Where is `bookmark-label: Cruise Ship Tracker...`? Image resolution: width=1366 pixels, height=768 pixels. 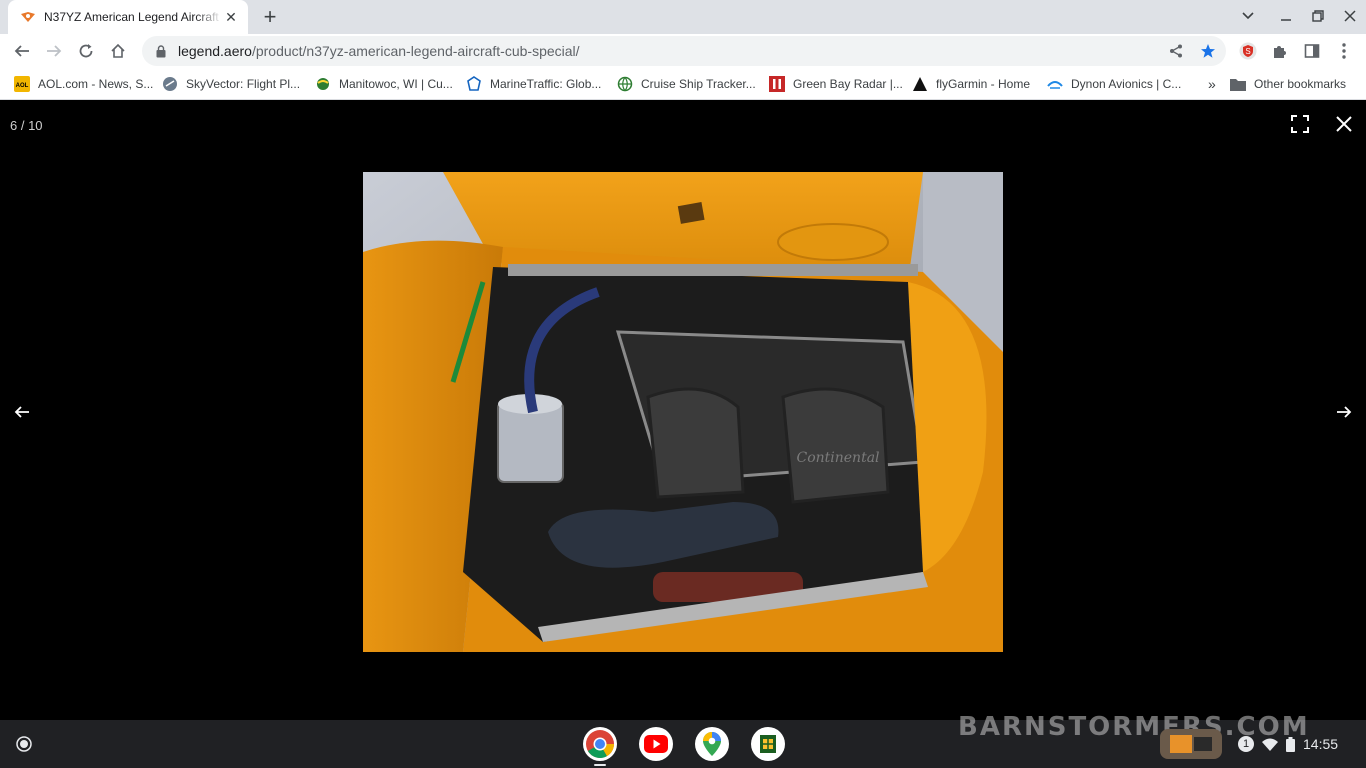
bookmark-label: Cruise Ship Tracker... is located at coordinates (698, 84).